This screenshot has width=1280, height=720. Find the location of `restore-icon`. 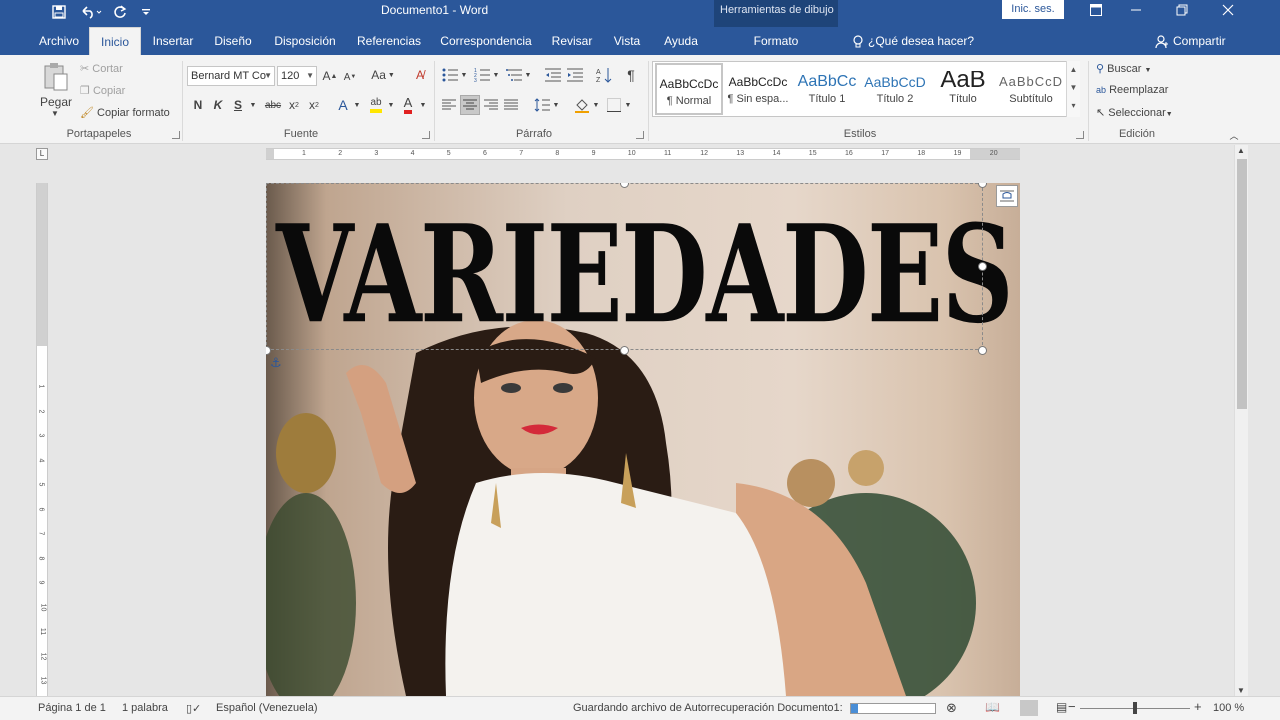

restore-icon is located at coordinates (1182, 10).